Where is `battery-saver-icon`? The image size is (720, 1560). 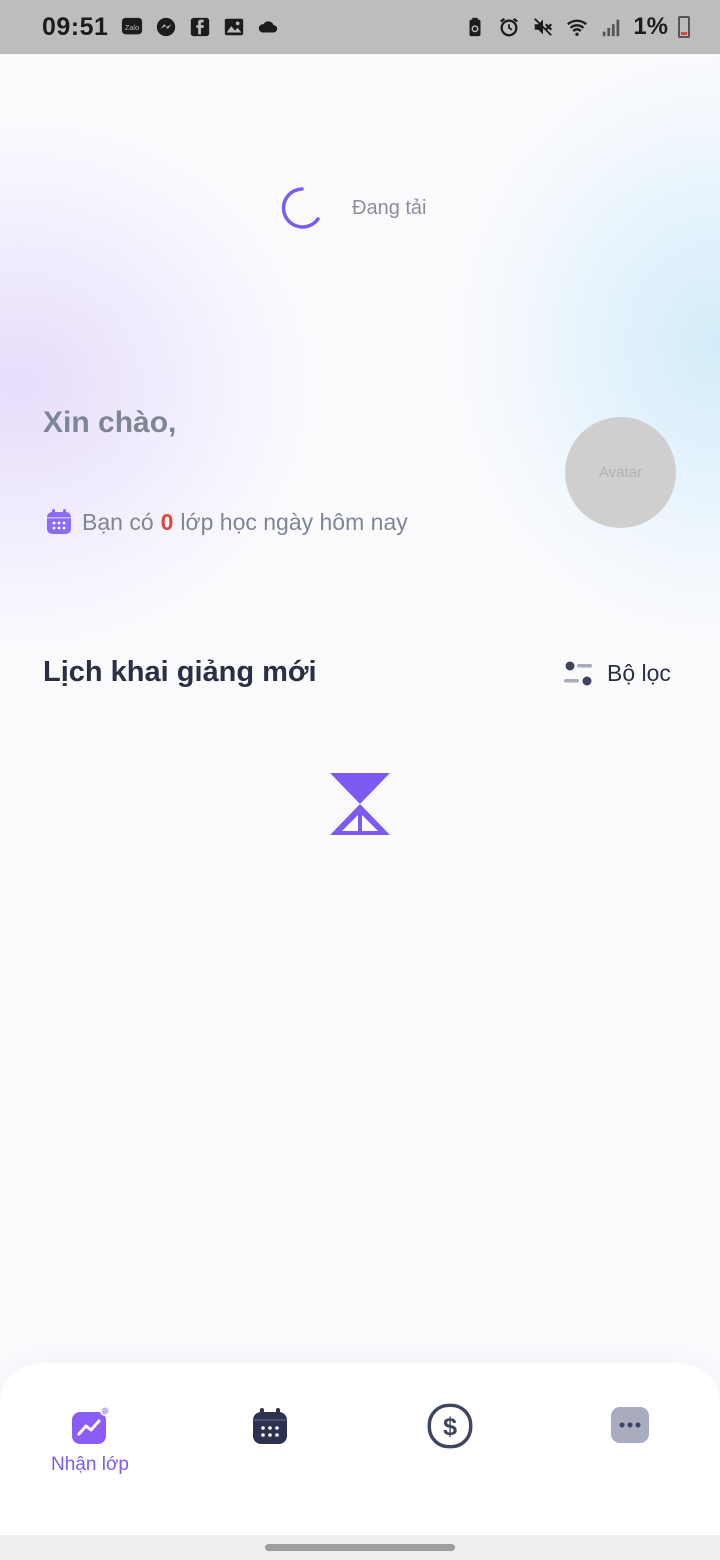
battery-saver-icon is located at coordinates (475, 27).